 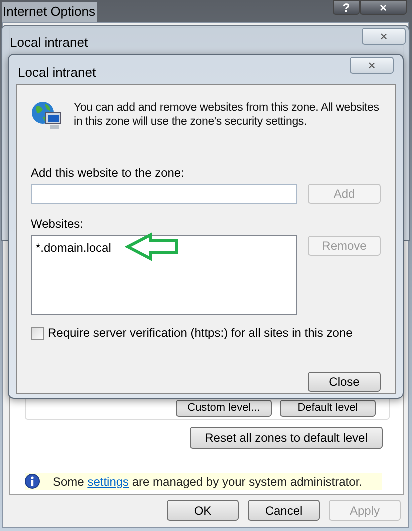 I want to click on info-text: Some settings are managed by your system administrator., so click(x=207, y=482).